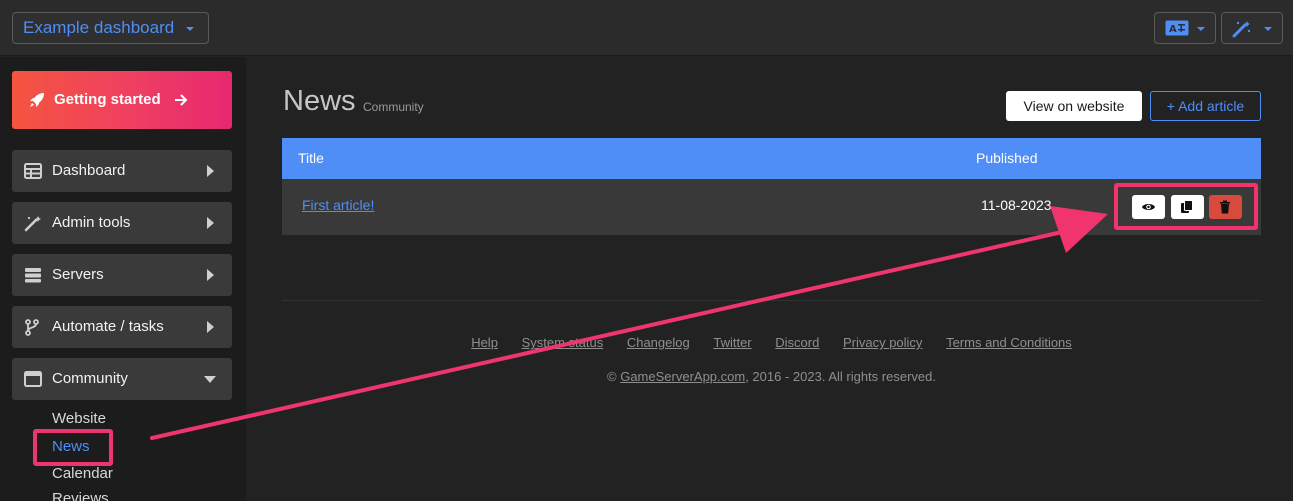 The image size is (1293, 501). What do you see at coordinates (840, 376) in the screenshot?
I see `copyright-suffix: , 2016 - 2023. All rights reserved.` at bounding box center [840, 376].